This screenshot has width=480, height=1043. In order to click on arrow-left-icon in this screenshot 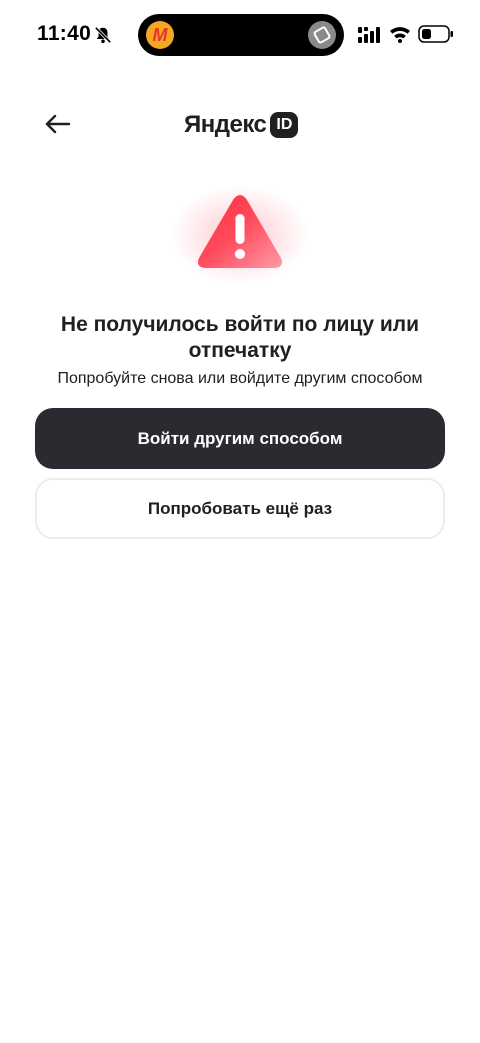, I will do `click(58, 124)`.